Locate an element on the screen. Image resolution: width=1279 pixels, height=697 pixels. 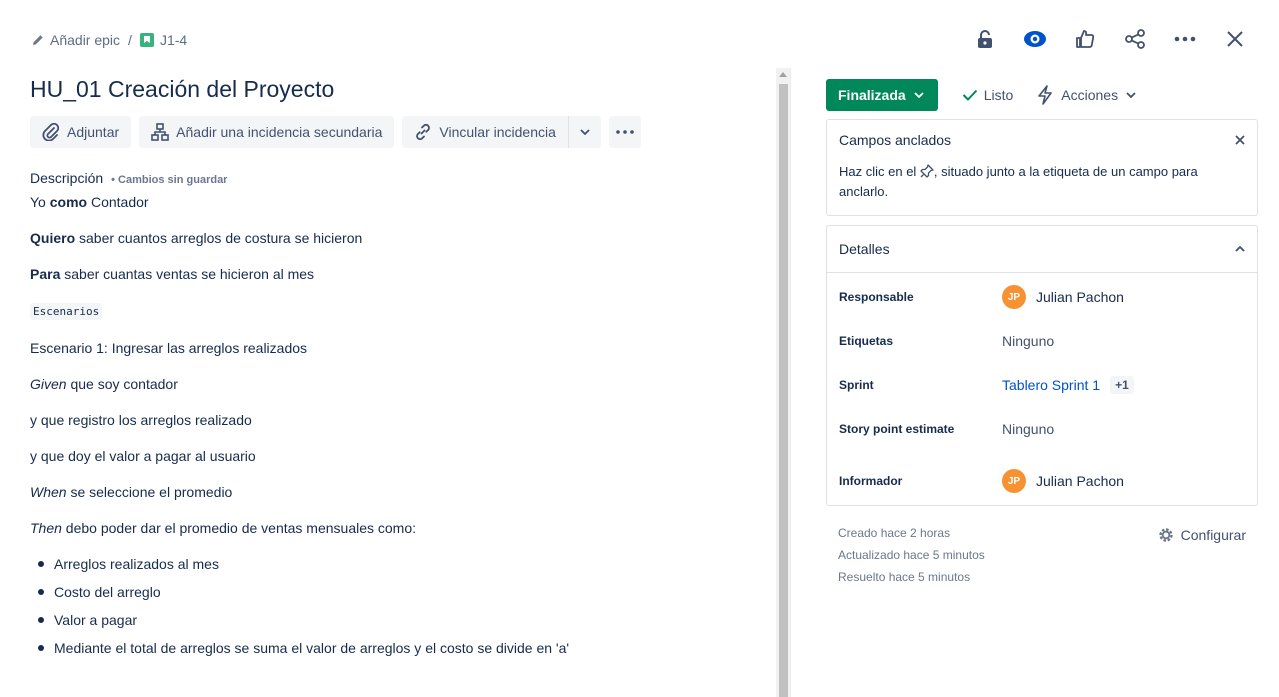
field-labels: Etiquetas Ninguno is located at coordinates (1042, 341).